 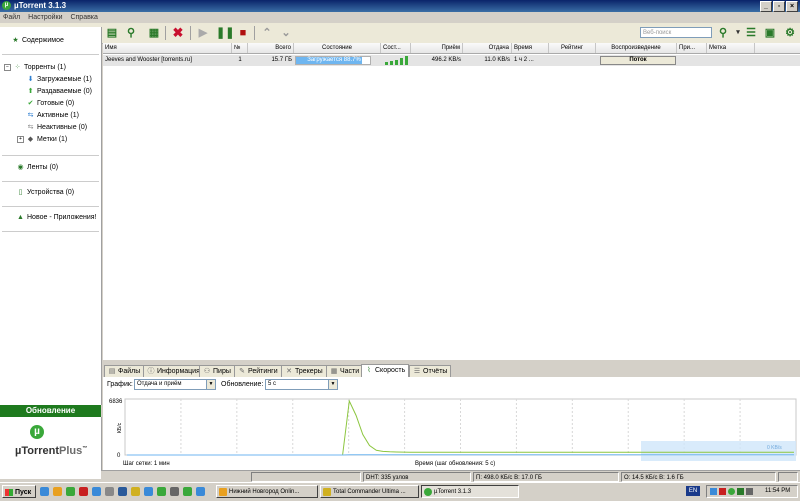 What do you see at coordinates (50, 231) in the screenshot?
I see `divider` at bounding box center [50, 231].